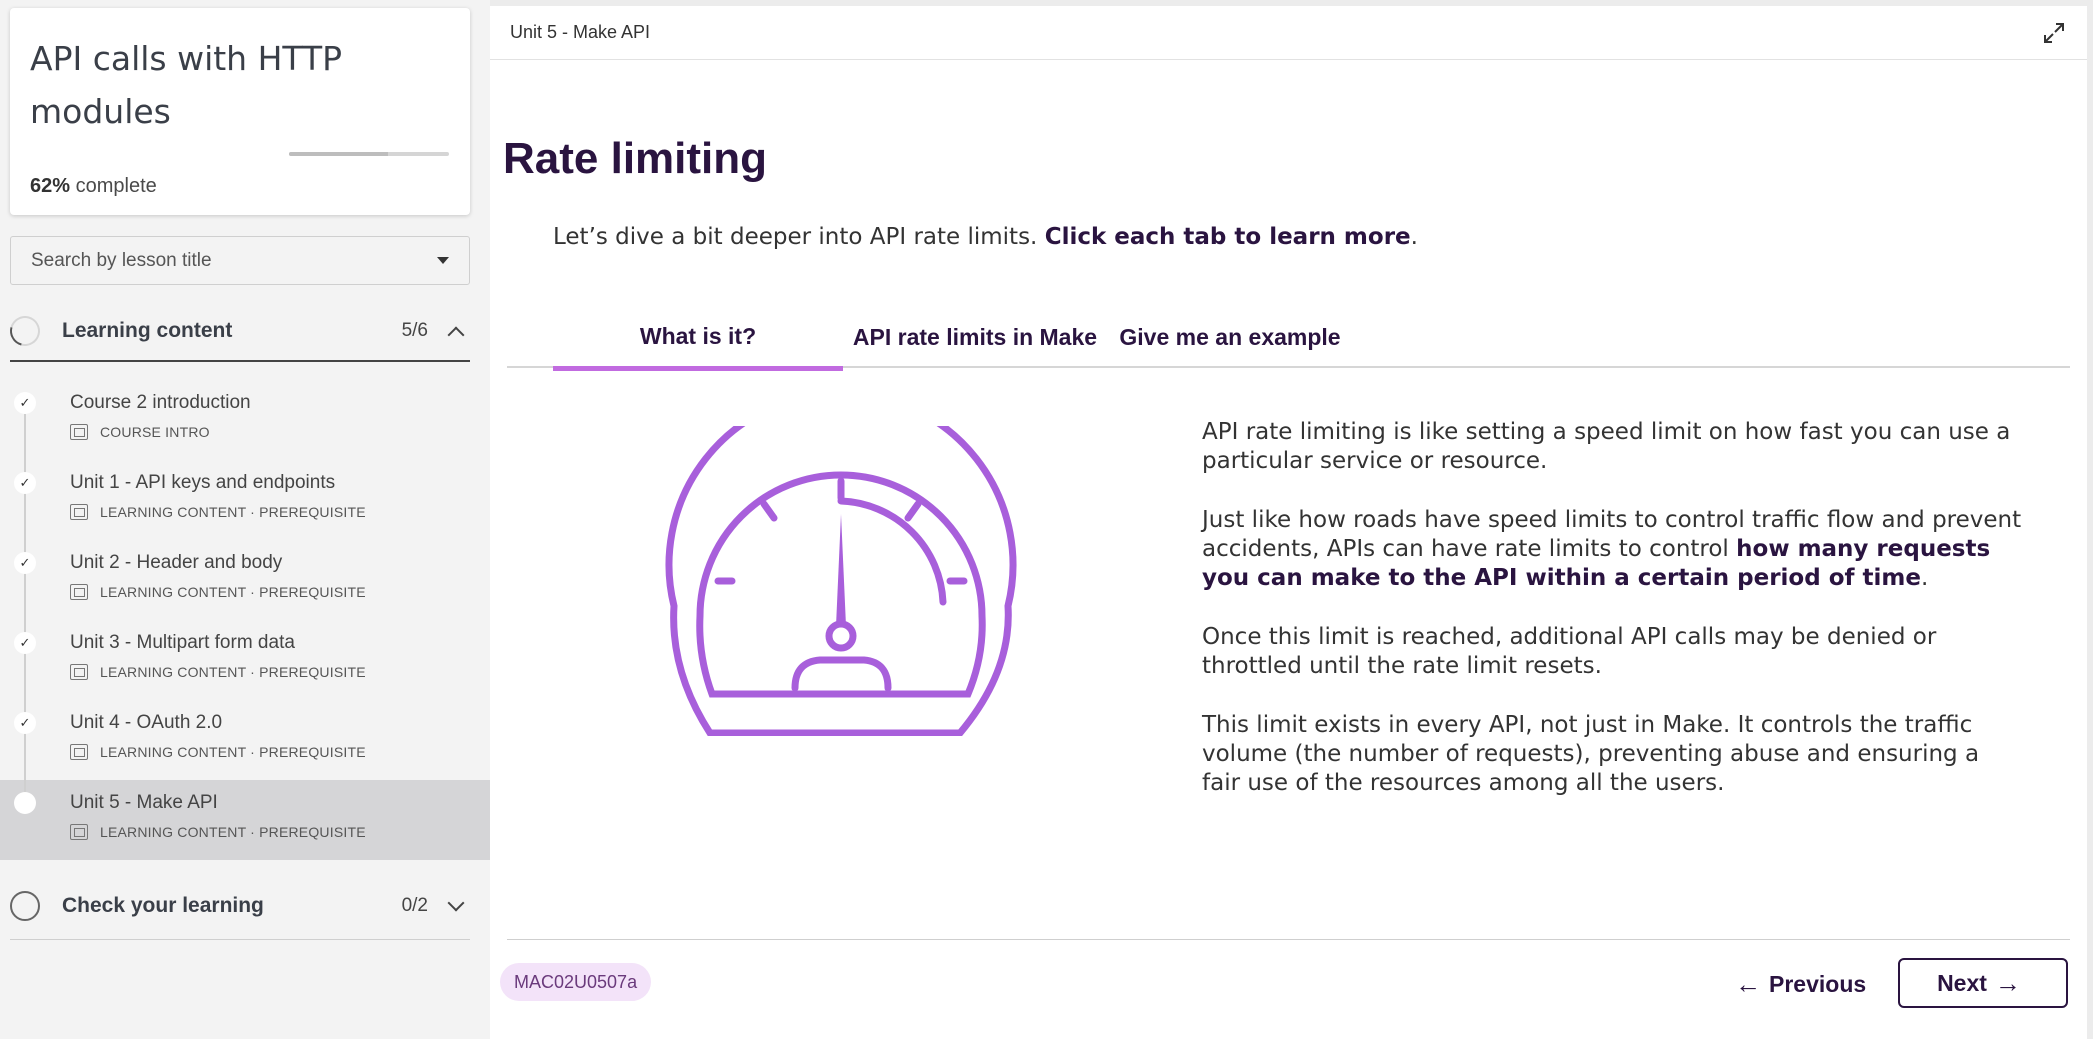  What do you see at coordinates (698, 338) in the screenshot?
I see `tab-what-is-it: What is it?` at bounding box center [698, 338].